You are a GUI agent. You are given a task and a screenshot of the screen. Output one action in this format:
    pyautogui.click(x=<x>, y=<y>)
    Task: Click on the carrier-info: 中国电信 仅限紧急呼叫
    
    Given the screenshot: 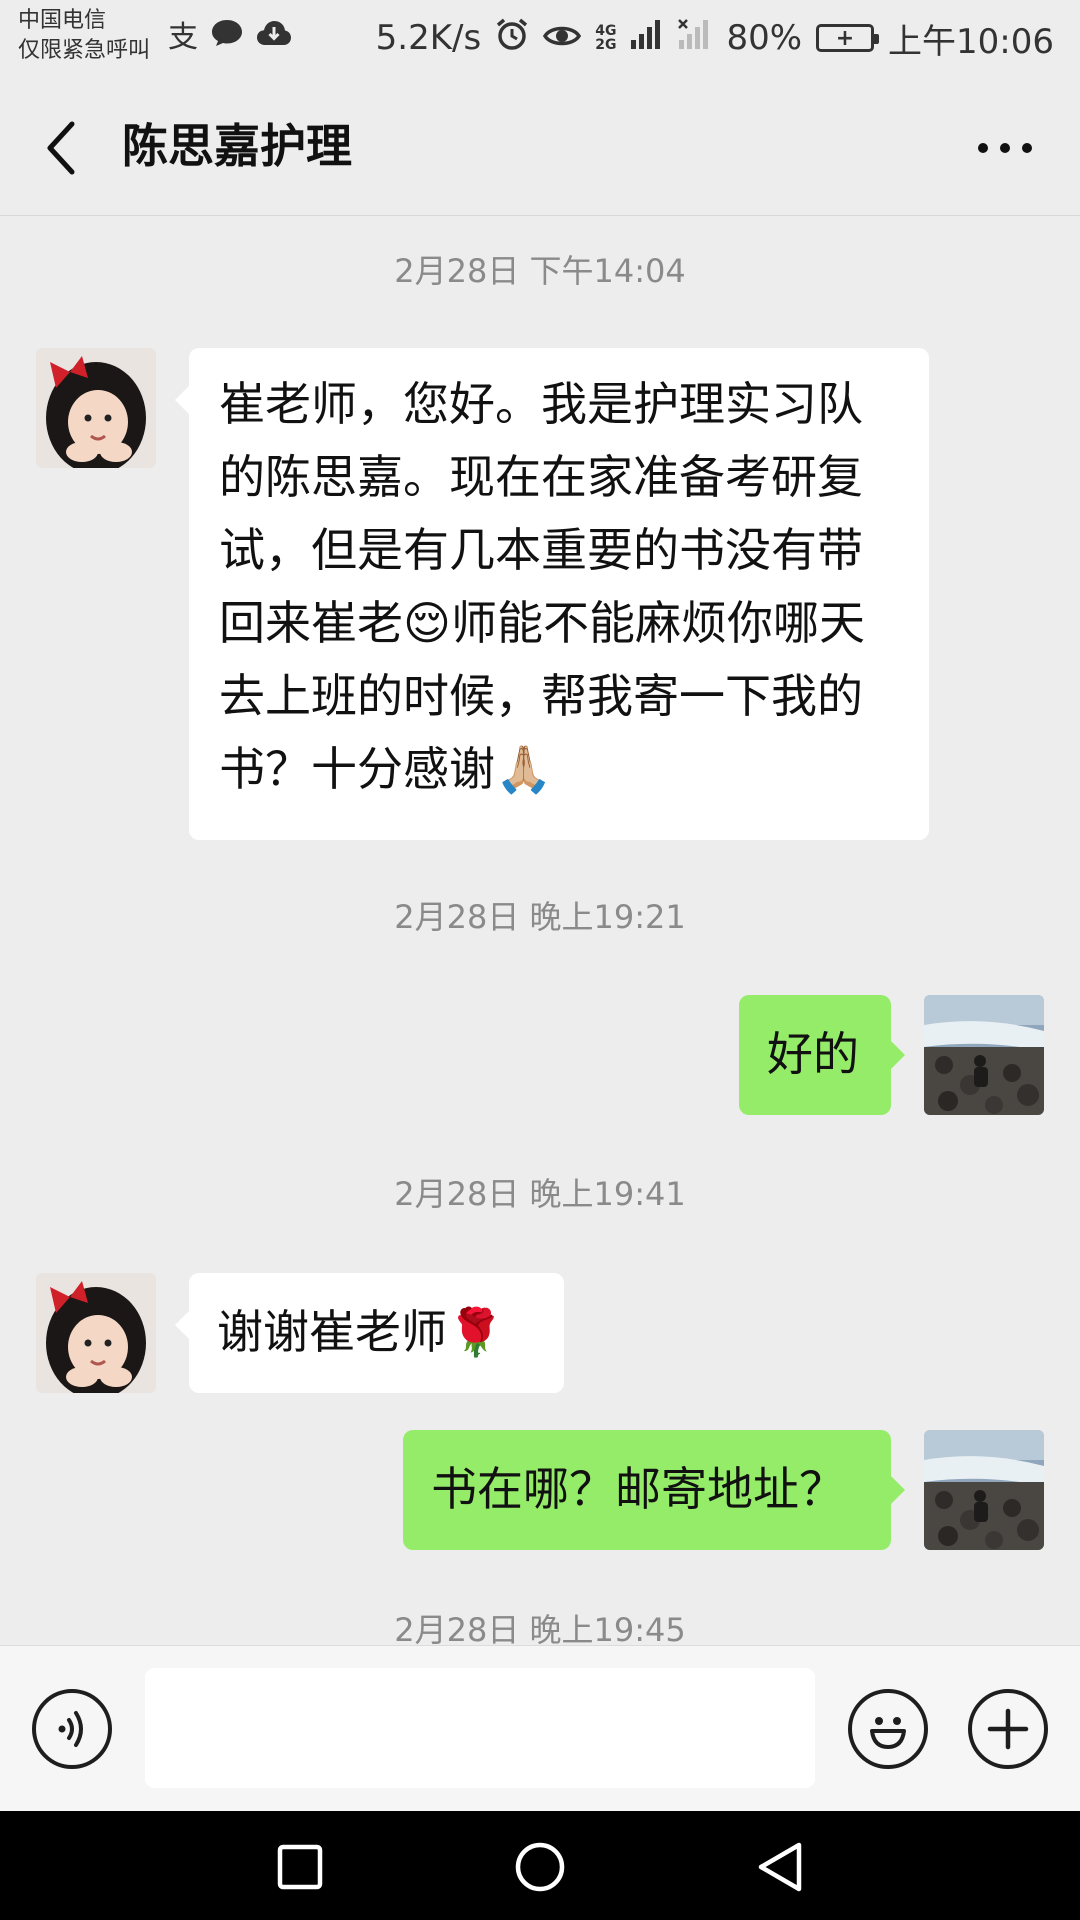 What is the action you would take?
    pyautogui.click(x=84, y=36)
    